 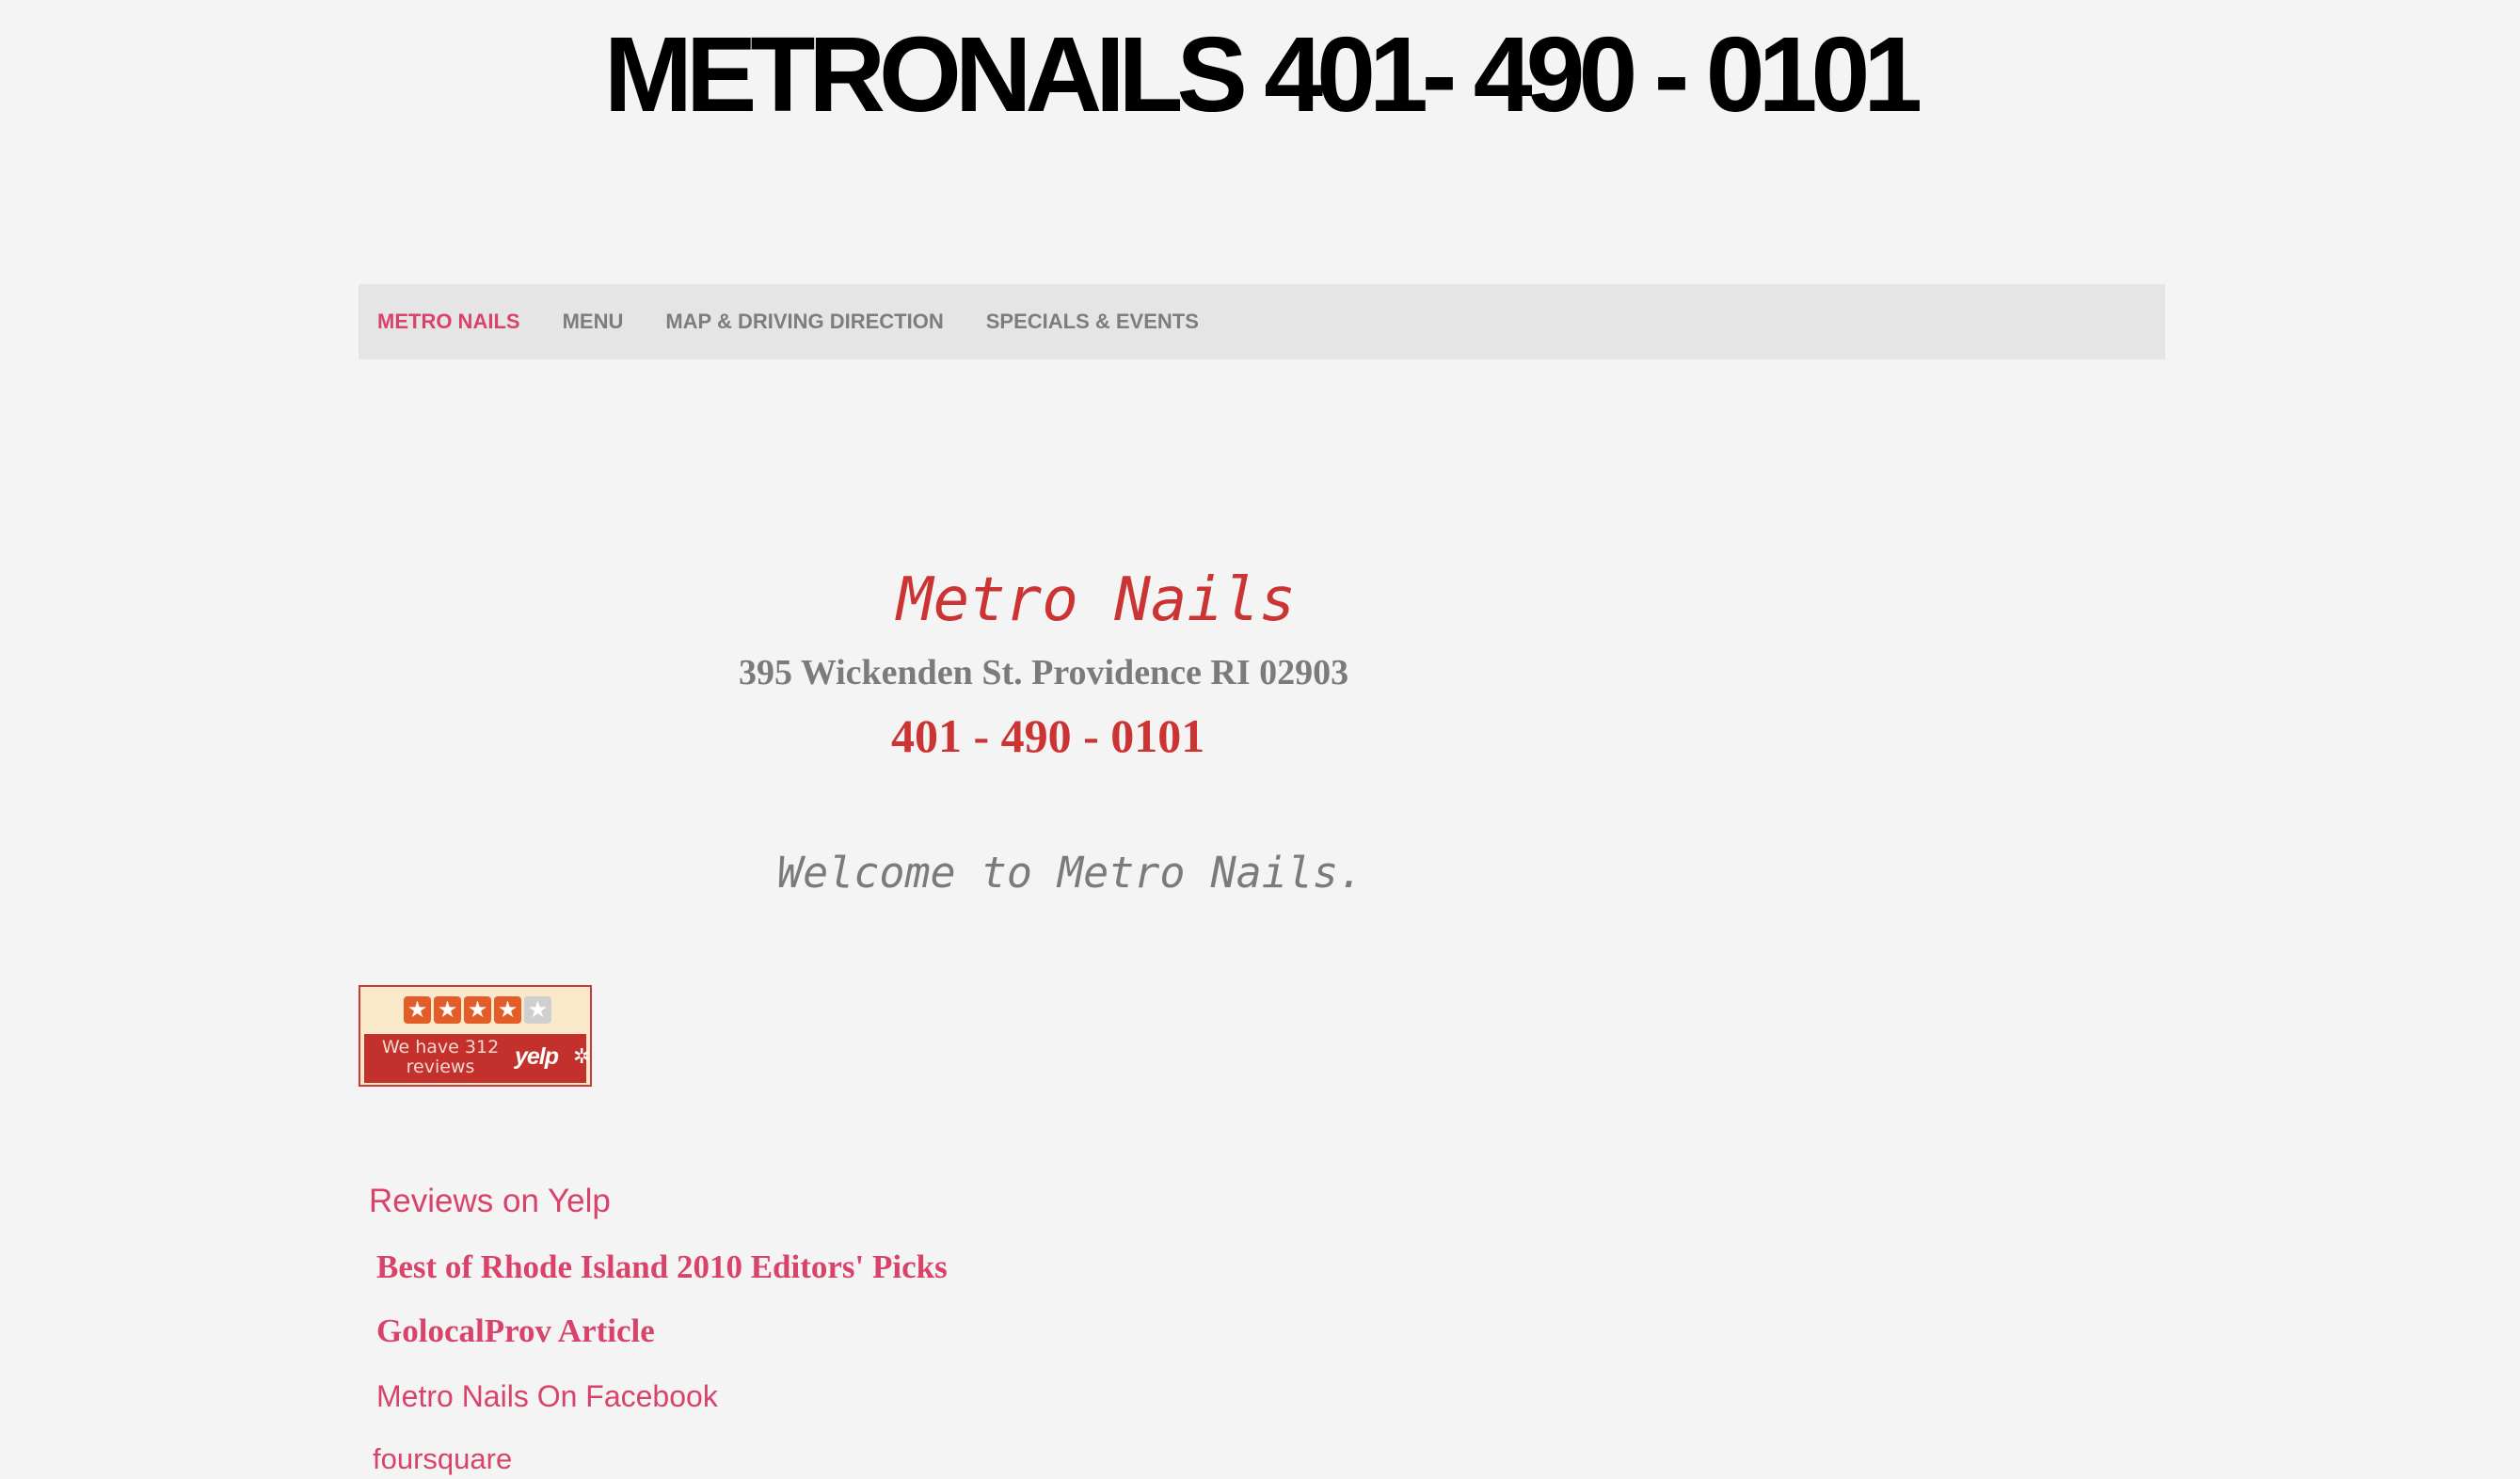 I want to click on star-empty-icon: ★, so click(x=537, y=1010).